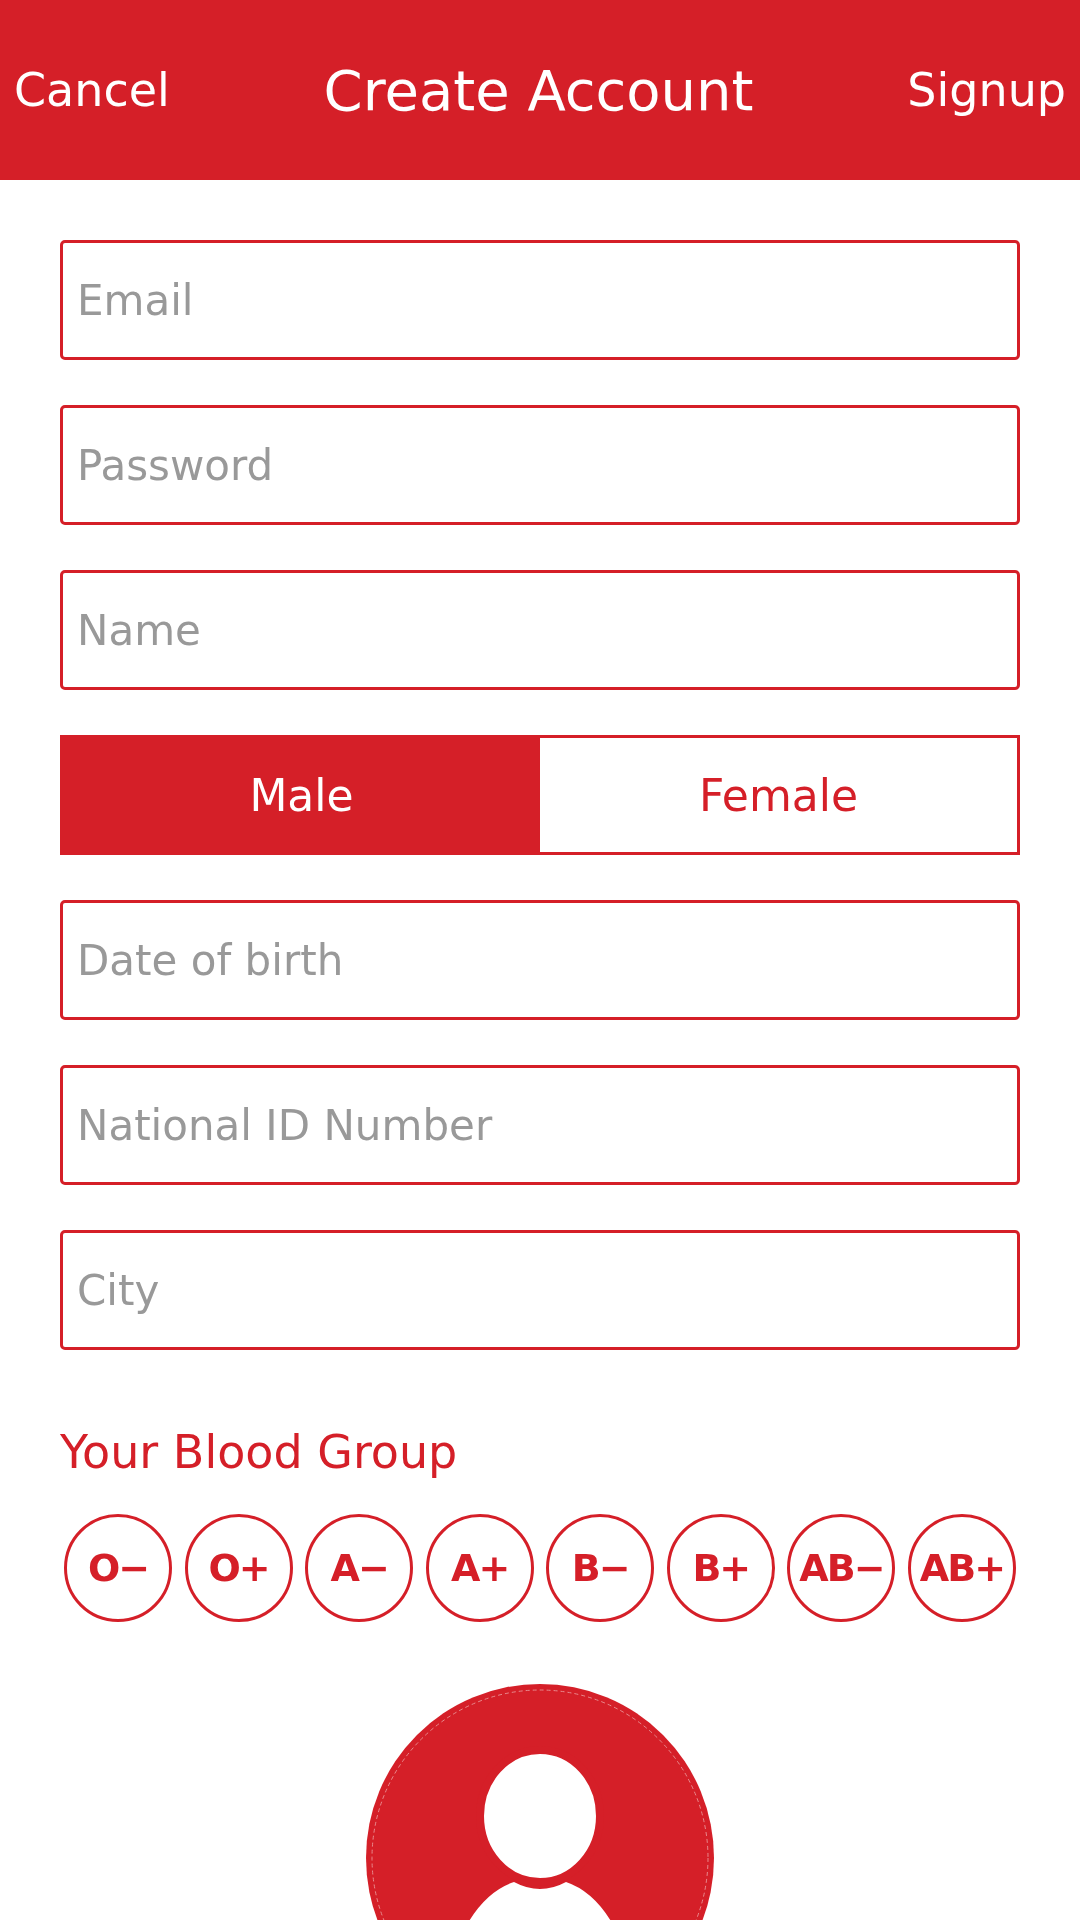 The width and height of the screenshot is (1080, 1920). Describe the element at coordinates (841, 1568) in the screenshot. I see `blood-group-option: AB−` at that location.